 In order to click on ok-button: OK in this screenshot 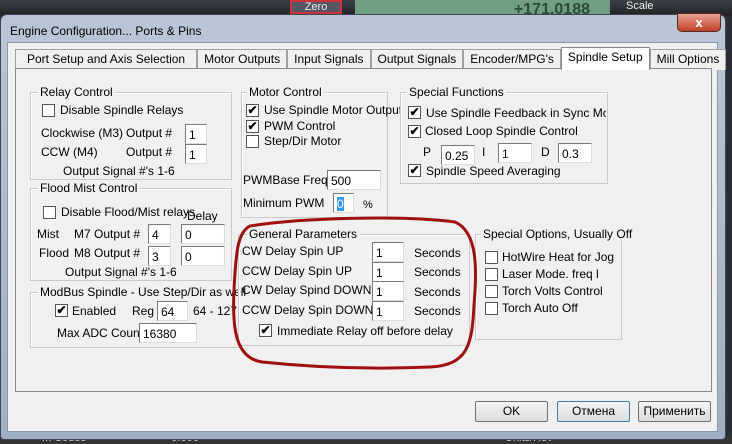, I will do `click(511, 411)`.